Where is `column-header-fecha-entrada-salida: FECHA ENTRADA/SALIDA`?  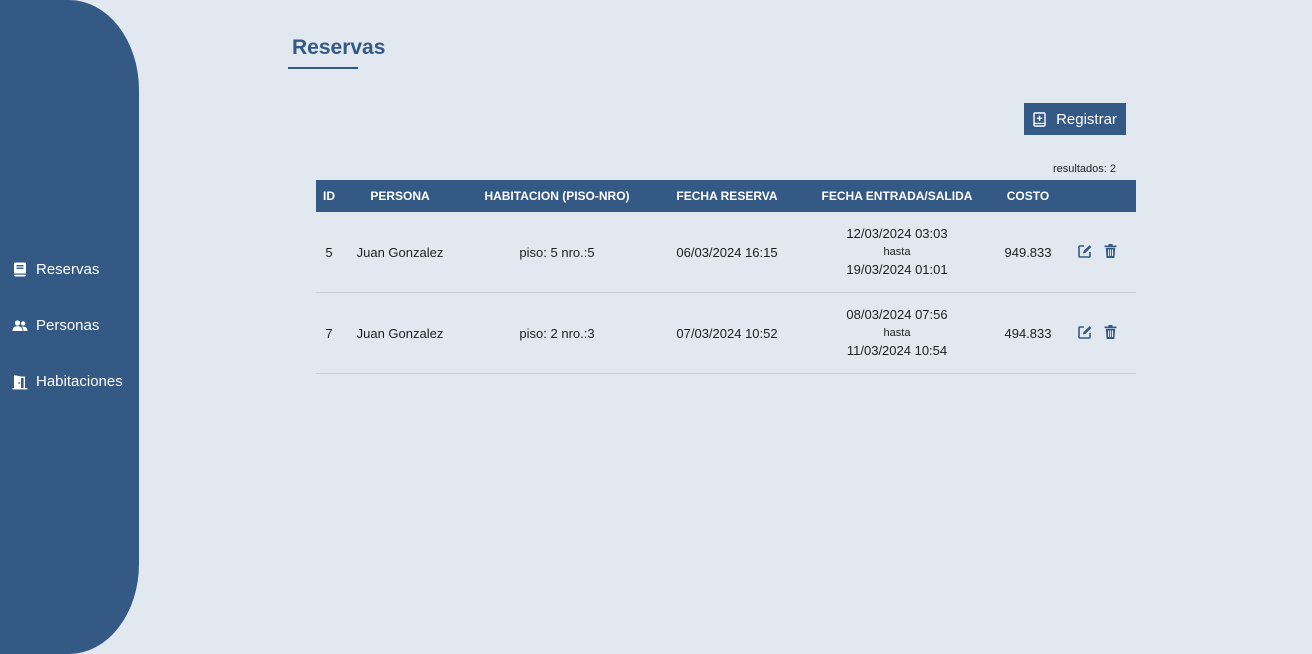 column-header-fecha-entrada-salida: FECHA ENTRADA/SALIDA is located at coordinates (897, 196).